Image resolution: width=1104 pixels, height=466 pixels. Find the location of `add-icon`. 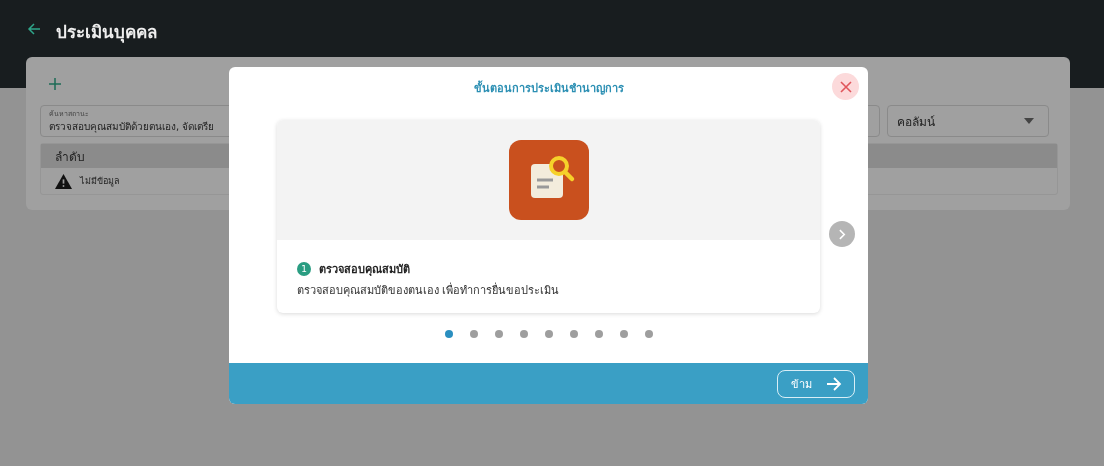

add-icon is located at coordinates (55, 84).